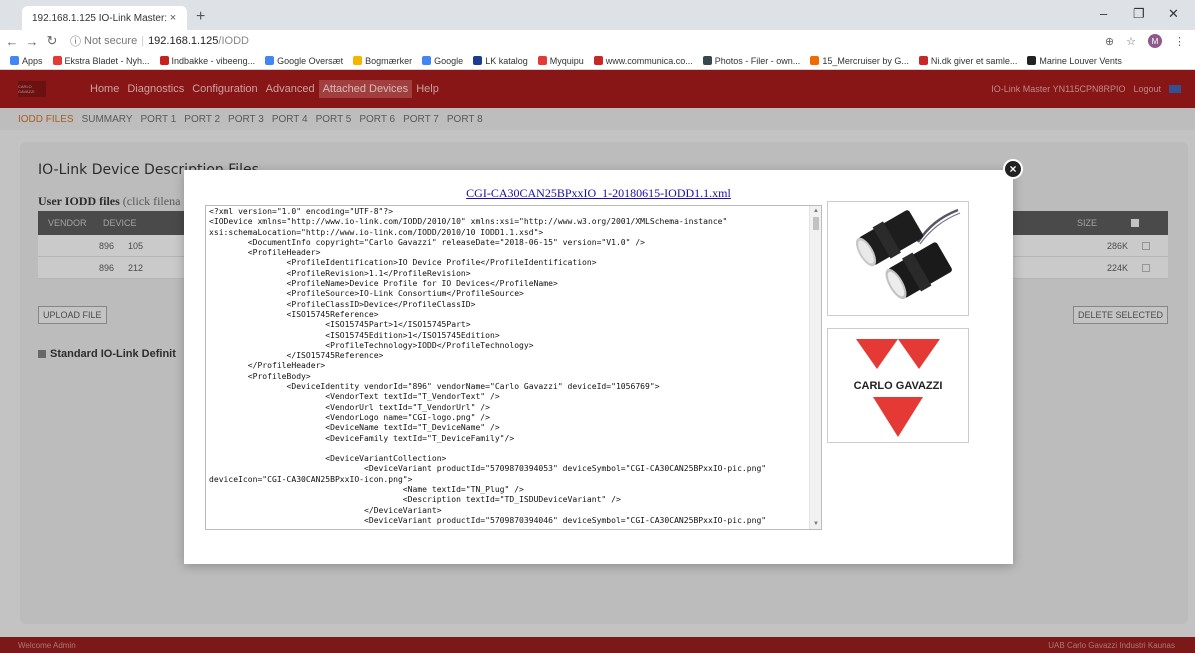  I want to click on forward-icon: →, so click(32, 41).